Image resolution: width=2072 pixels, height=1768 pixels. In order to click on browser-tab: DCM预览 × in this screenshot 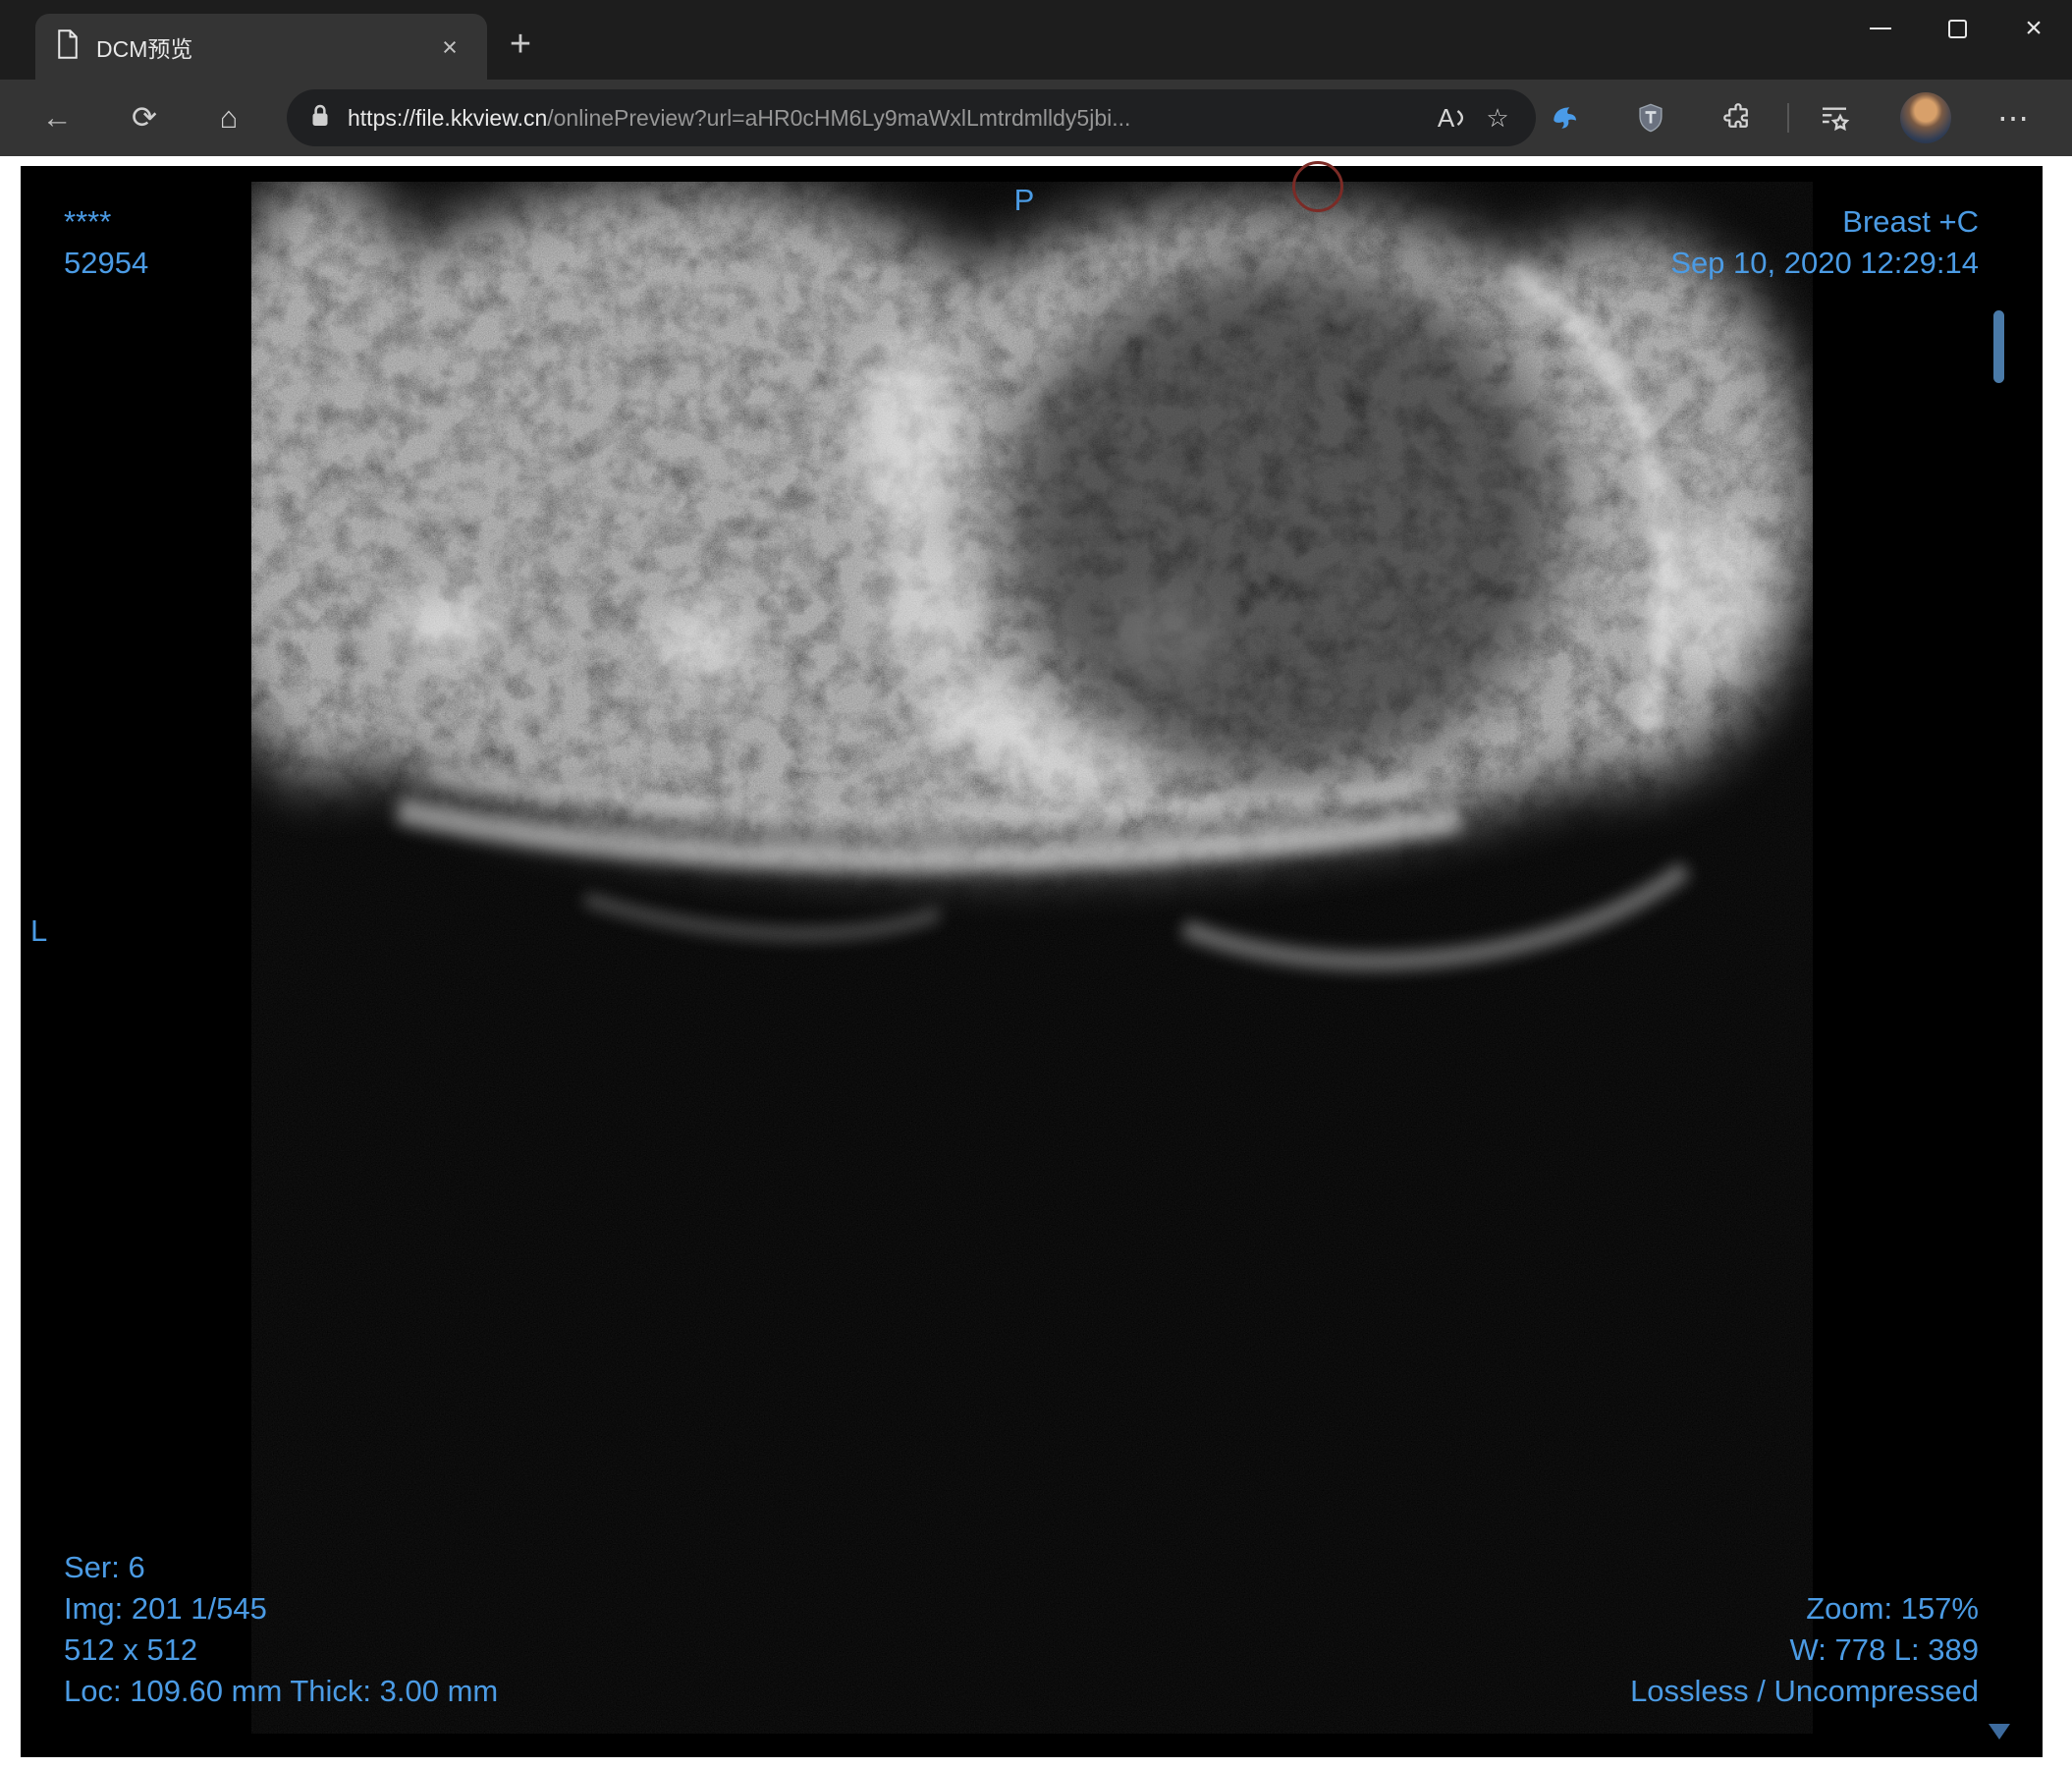, I will do `click(261, 47)`.